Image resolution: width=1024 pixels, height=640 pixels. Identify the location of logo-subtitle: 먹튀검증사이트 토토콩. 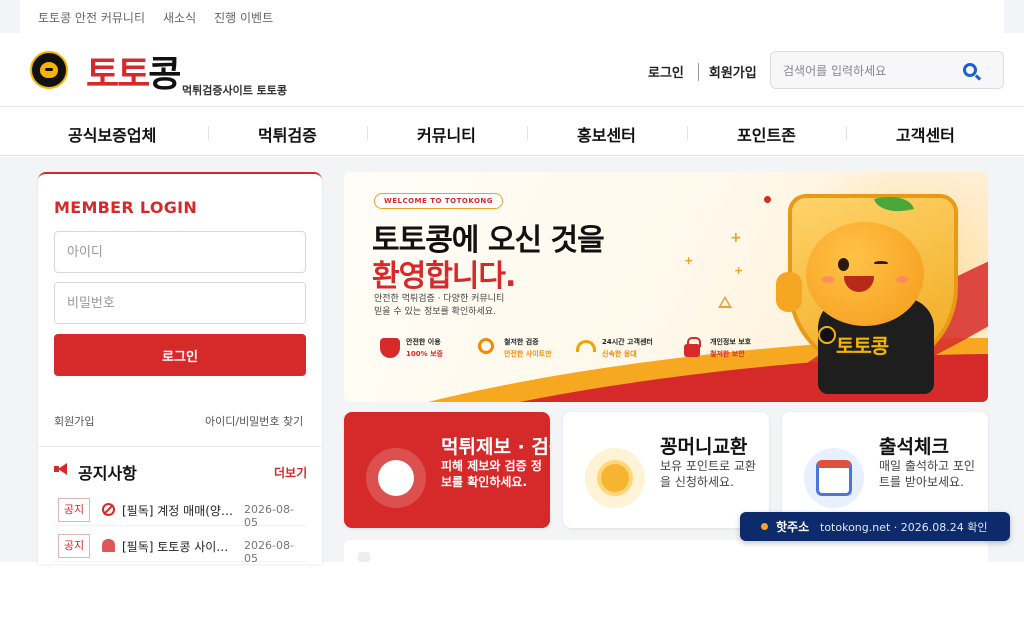
(235, 90).